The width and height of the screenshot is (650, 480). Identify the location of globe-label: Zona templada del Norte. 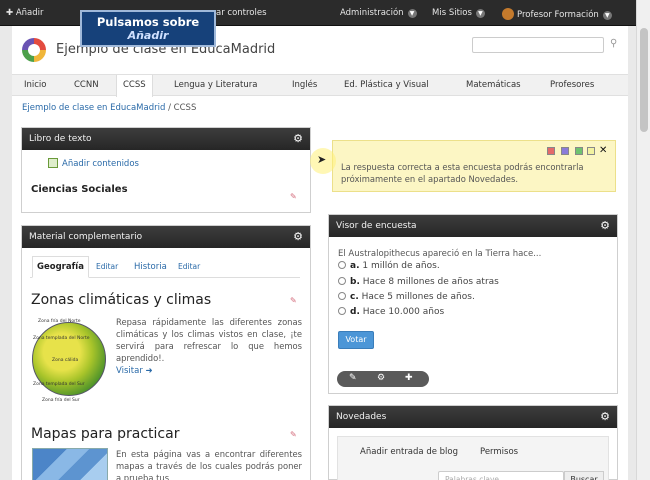
(61, 338).